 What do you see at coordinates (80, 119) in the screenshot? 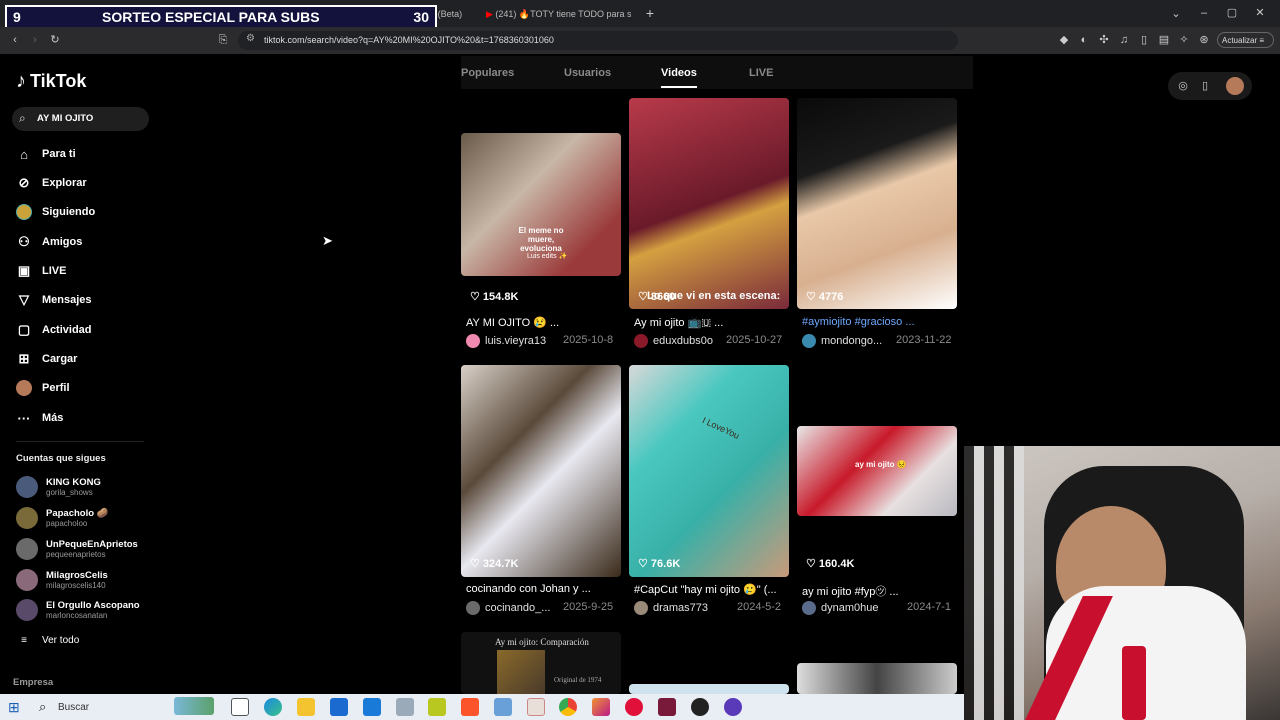
I see `search-input: ⌕ AY MI OJITO` at bounding box center [80, 119].